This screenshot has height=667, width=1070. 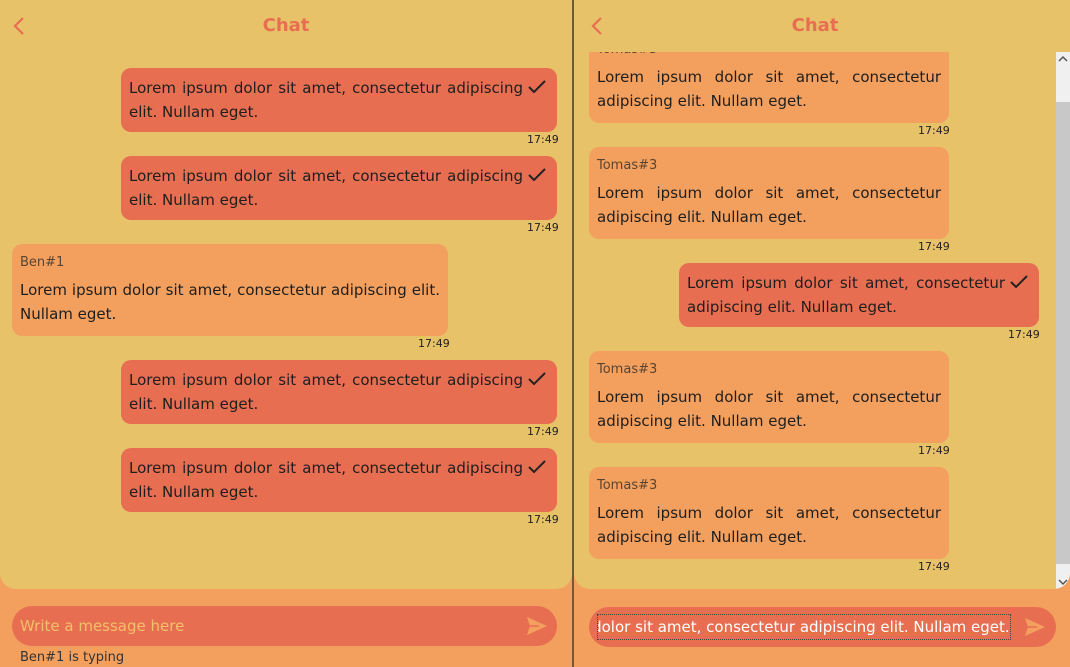 I want to click on scroll-down-icon, so click(x=1063, y=582).